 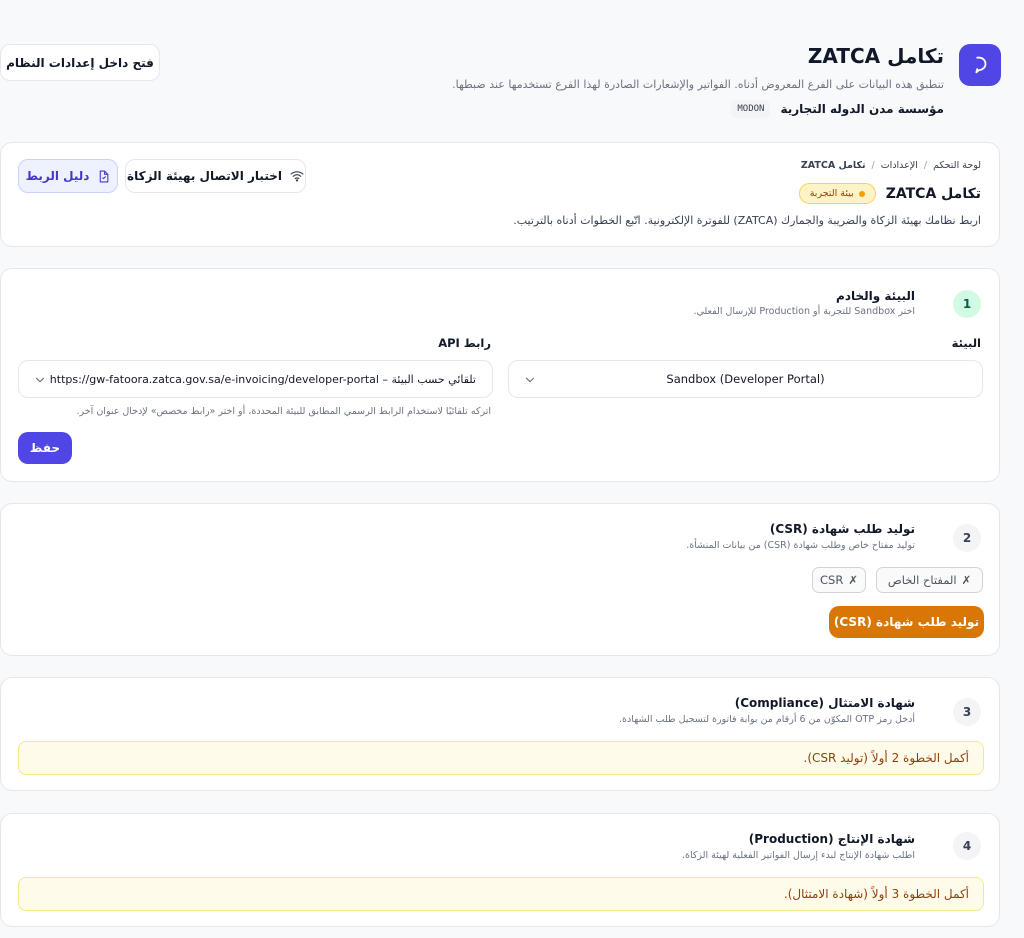 What do you see at coordinates (297, 176) in the screenshot?
I see `wifi-icon` at bounding box center [297, 176].